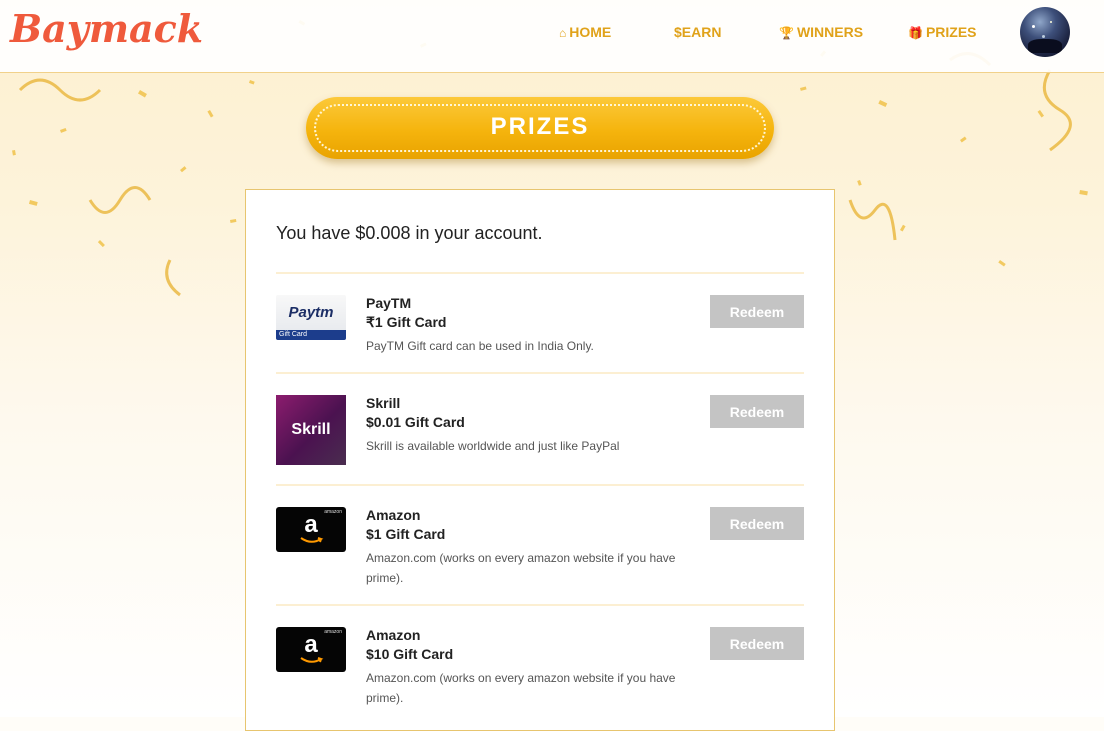 The height and width of the screenshot is (731, 1104). What do you see at coordinates (410, 654) in the screenshot?
I see `prize-value: $10 Gift Card` at bounding box center [410, 654].